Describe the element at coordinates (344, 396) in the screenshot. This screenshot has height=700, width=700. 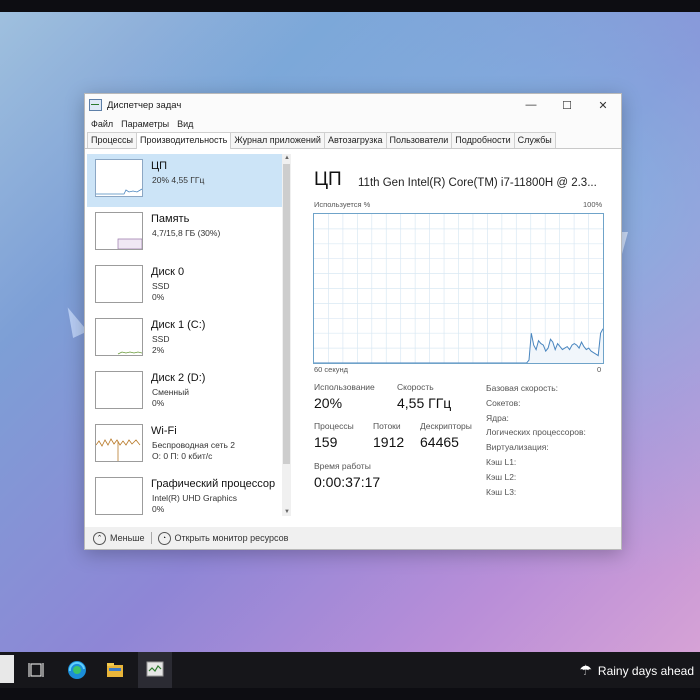
I see `usage-stat: Использование 20%` at that location.